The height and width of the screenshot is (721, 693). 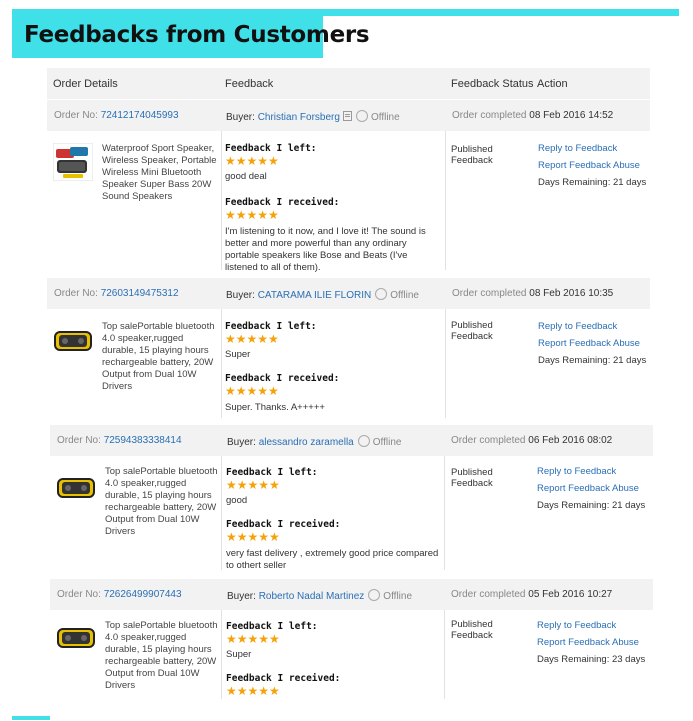 What do you see at coordinates (570, 594) in the screenshot?
I see `order-completed-date: 05 Feb 2016 10:27` at bounding box center [570, 594].